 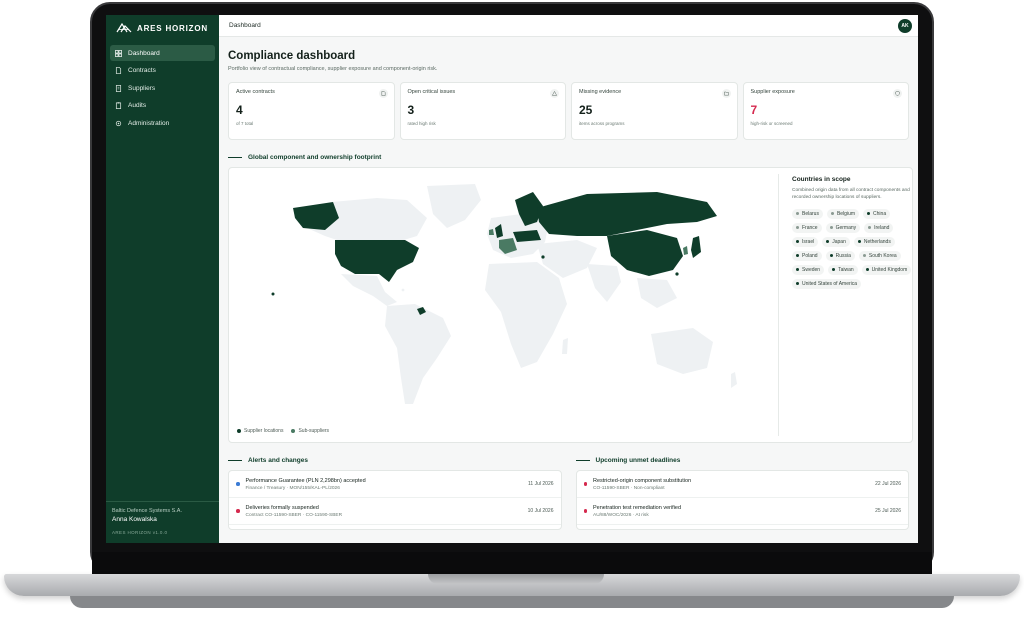 What do you see at coordinates (602, 123) in the screenshot?
I see `kpi-footnote: items across programs` at bounding box center [602, 123].